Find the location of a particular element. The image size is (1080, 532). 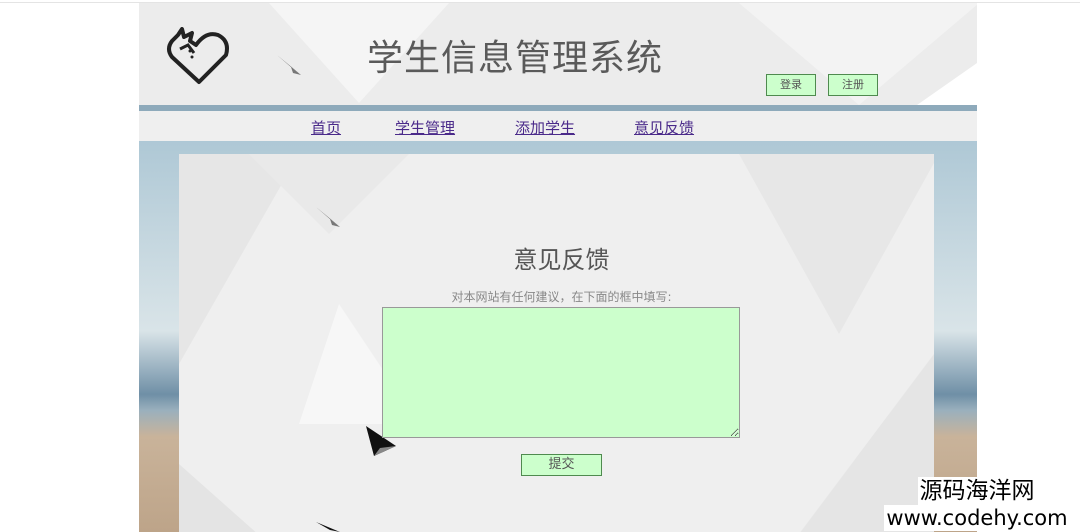

watermark-title: 源码海洋网 is located at coordinates (977, 491).